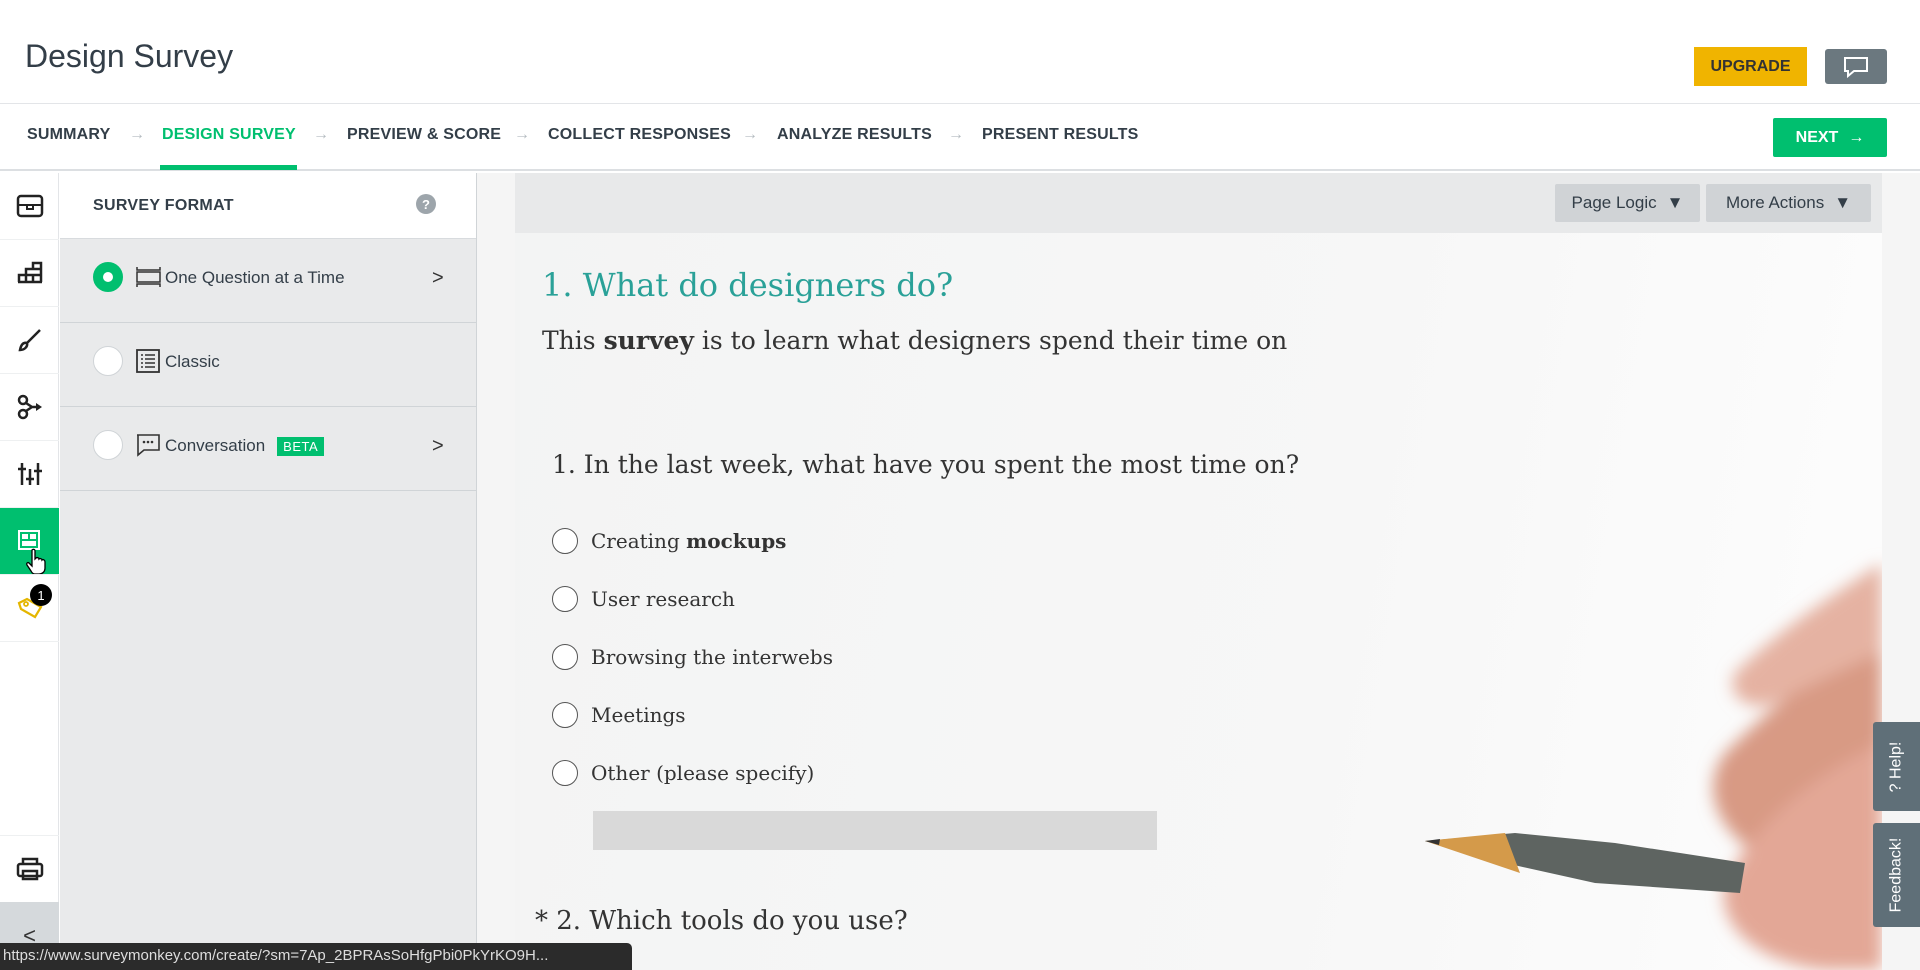  I want to click on desc-text: This, so click(573, 340).